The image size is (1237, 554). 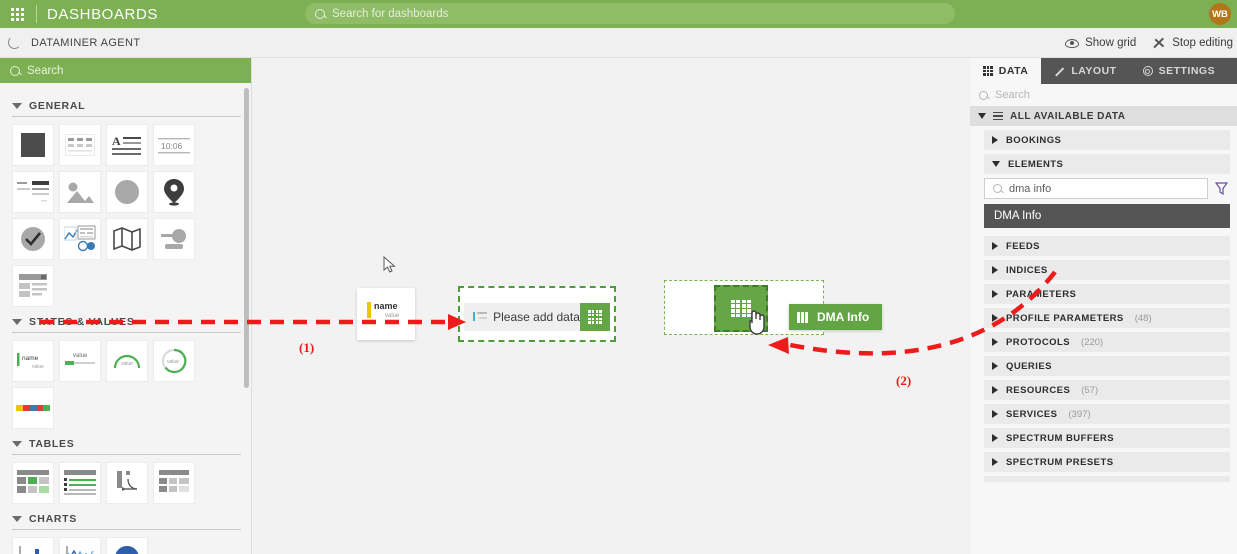 What do you see at coordinates (1159, 43) in the screenshot?
I see `pencil-slash-icon` at bounding box center [1159, 43].